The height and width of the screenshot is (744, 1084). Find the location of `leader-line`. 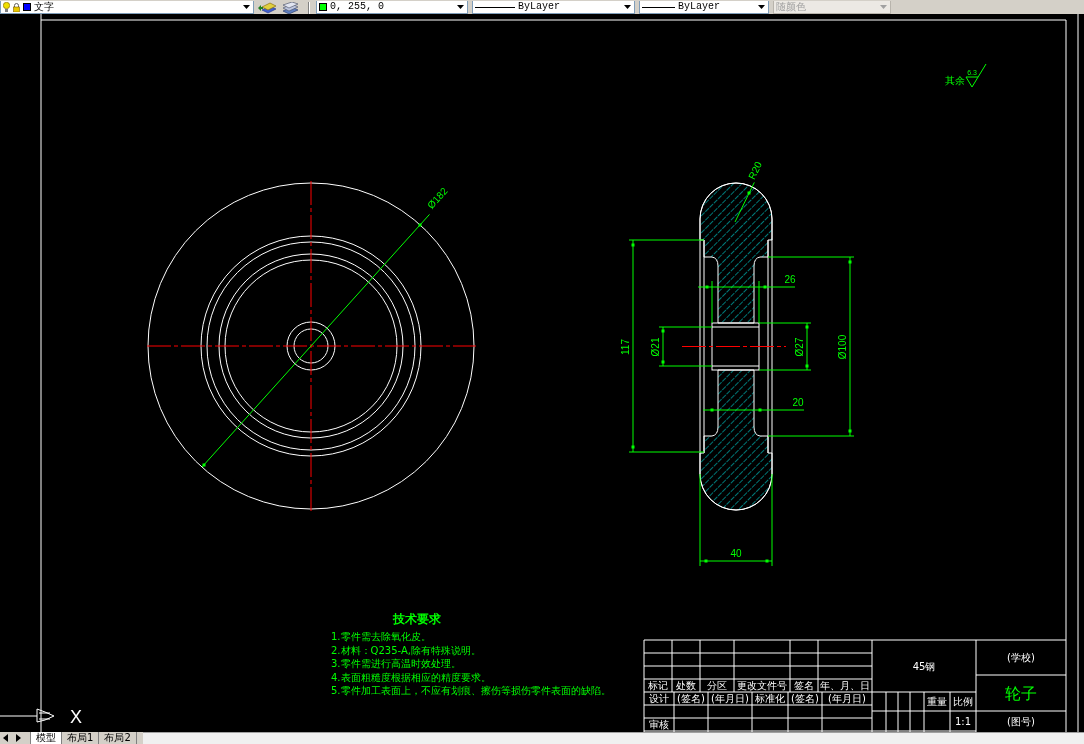

leader-line is located at coordinates (744, 202).